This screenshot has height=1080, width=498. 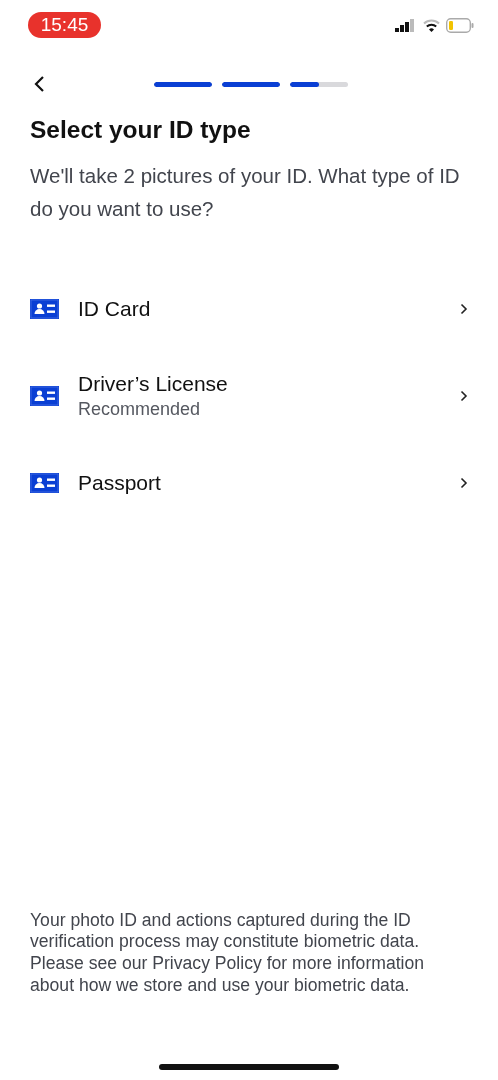 What do you see at coordinates (227, 953) in the screenshot?
I see `biometric-notice: Your photo ID and actions captured during the ID verification process may constitute biometric data. Please see our Privacy Policy for more information about how we store and use your biometric data.` at bounding box center [227, 953].